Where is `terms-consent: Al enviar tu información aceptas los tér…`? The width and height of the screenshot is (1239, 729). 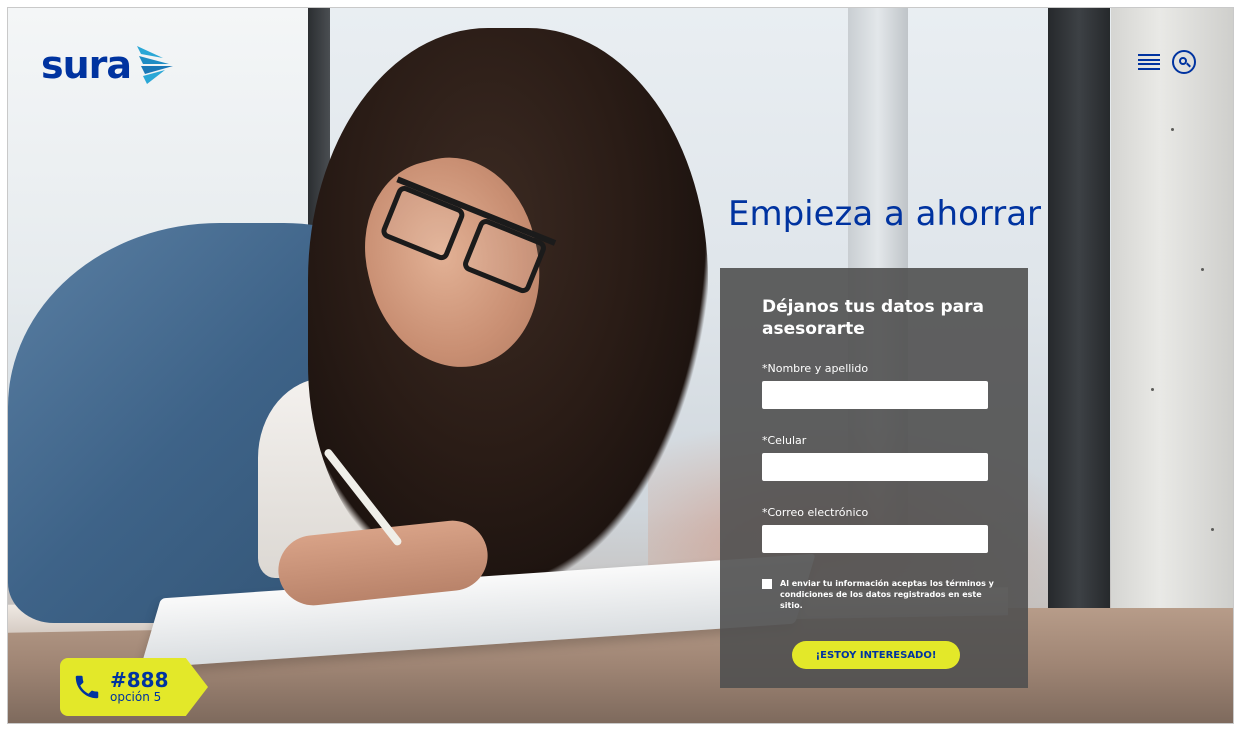
terms-consent: Al enviar tu información aceptas los tér… is located at coordinates (882, 594).